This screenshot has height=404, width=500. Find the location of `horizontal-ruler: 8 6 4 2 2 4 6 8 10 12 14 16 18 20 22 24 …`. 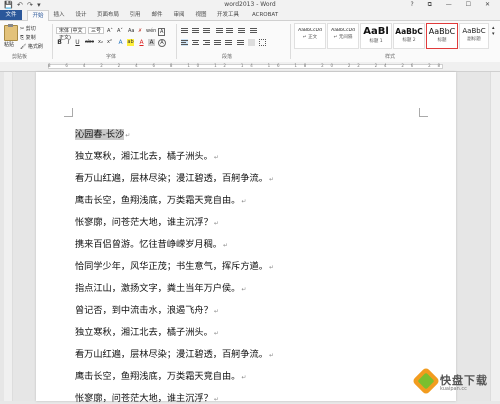

horizontal-ruler: 8 6 4 2 2 4 6 8 10 12 14 16 18 20 22 24 … is located at coordinates (250, 67).